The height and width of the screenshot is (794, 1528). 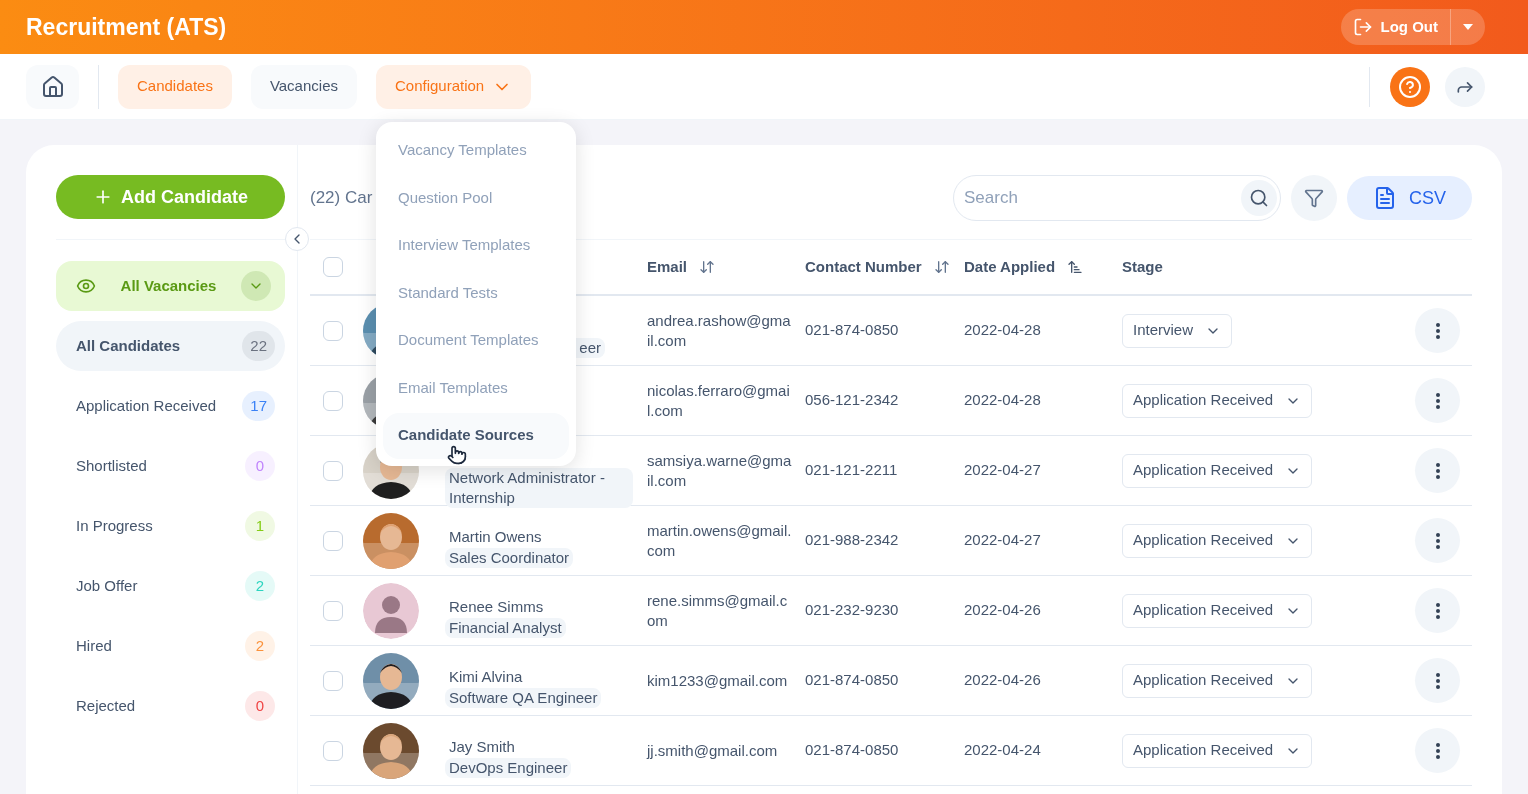 What do you see at coordinates (720, 470) in the screenshot?
I see `email-cell-text: samsiya.warne@gmail.com` at bounding box center [720, 470].